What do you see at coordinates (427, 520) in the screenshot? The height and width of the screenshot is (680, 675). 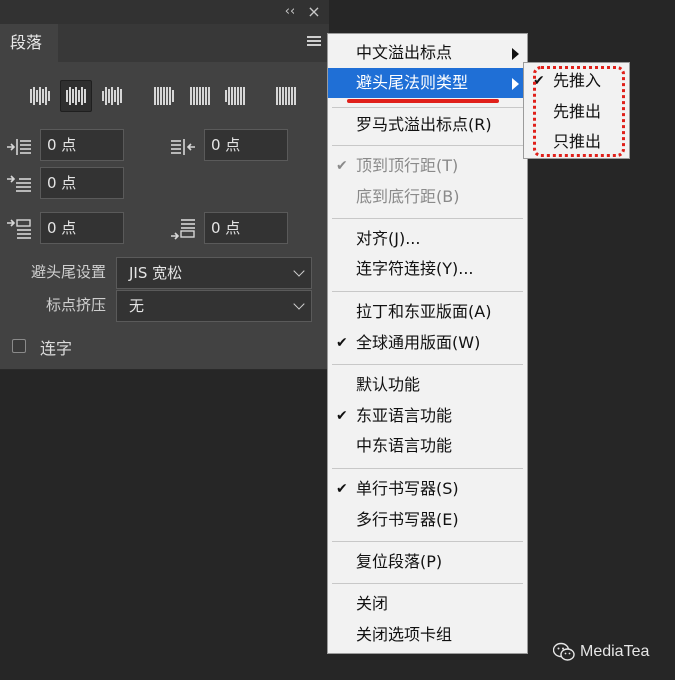 I see `menu-item-every-line-composer: 多行书写器(E)` at bounding box center [427, 520].